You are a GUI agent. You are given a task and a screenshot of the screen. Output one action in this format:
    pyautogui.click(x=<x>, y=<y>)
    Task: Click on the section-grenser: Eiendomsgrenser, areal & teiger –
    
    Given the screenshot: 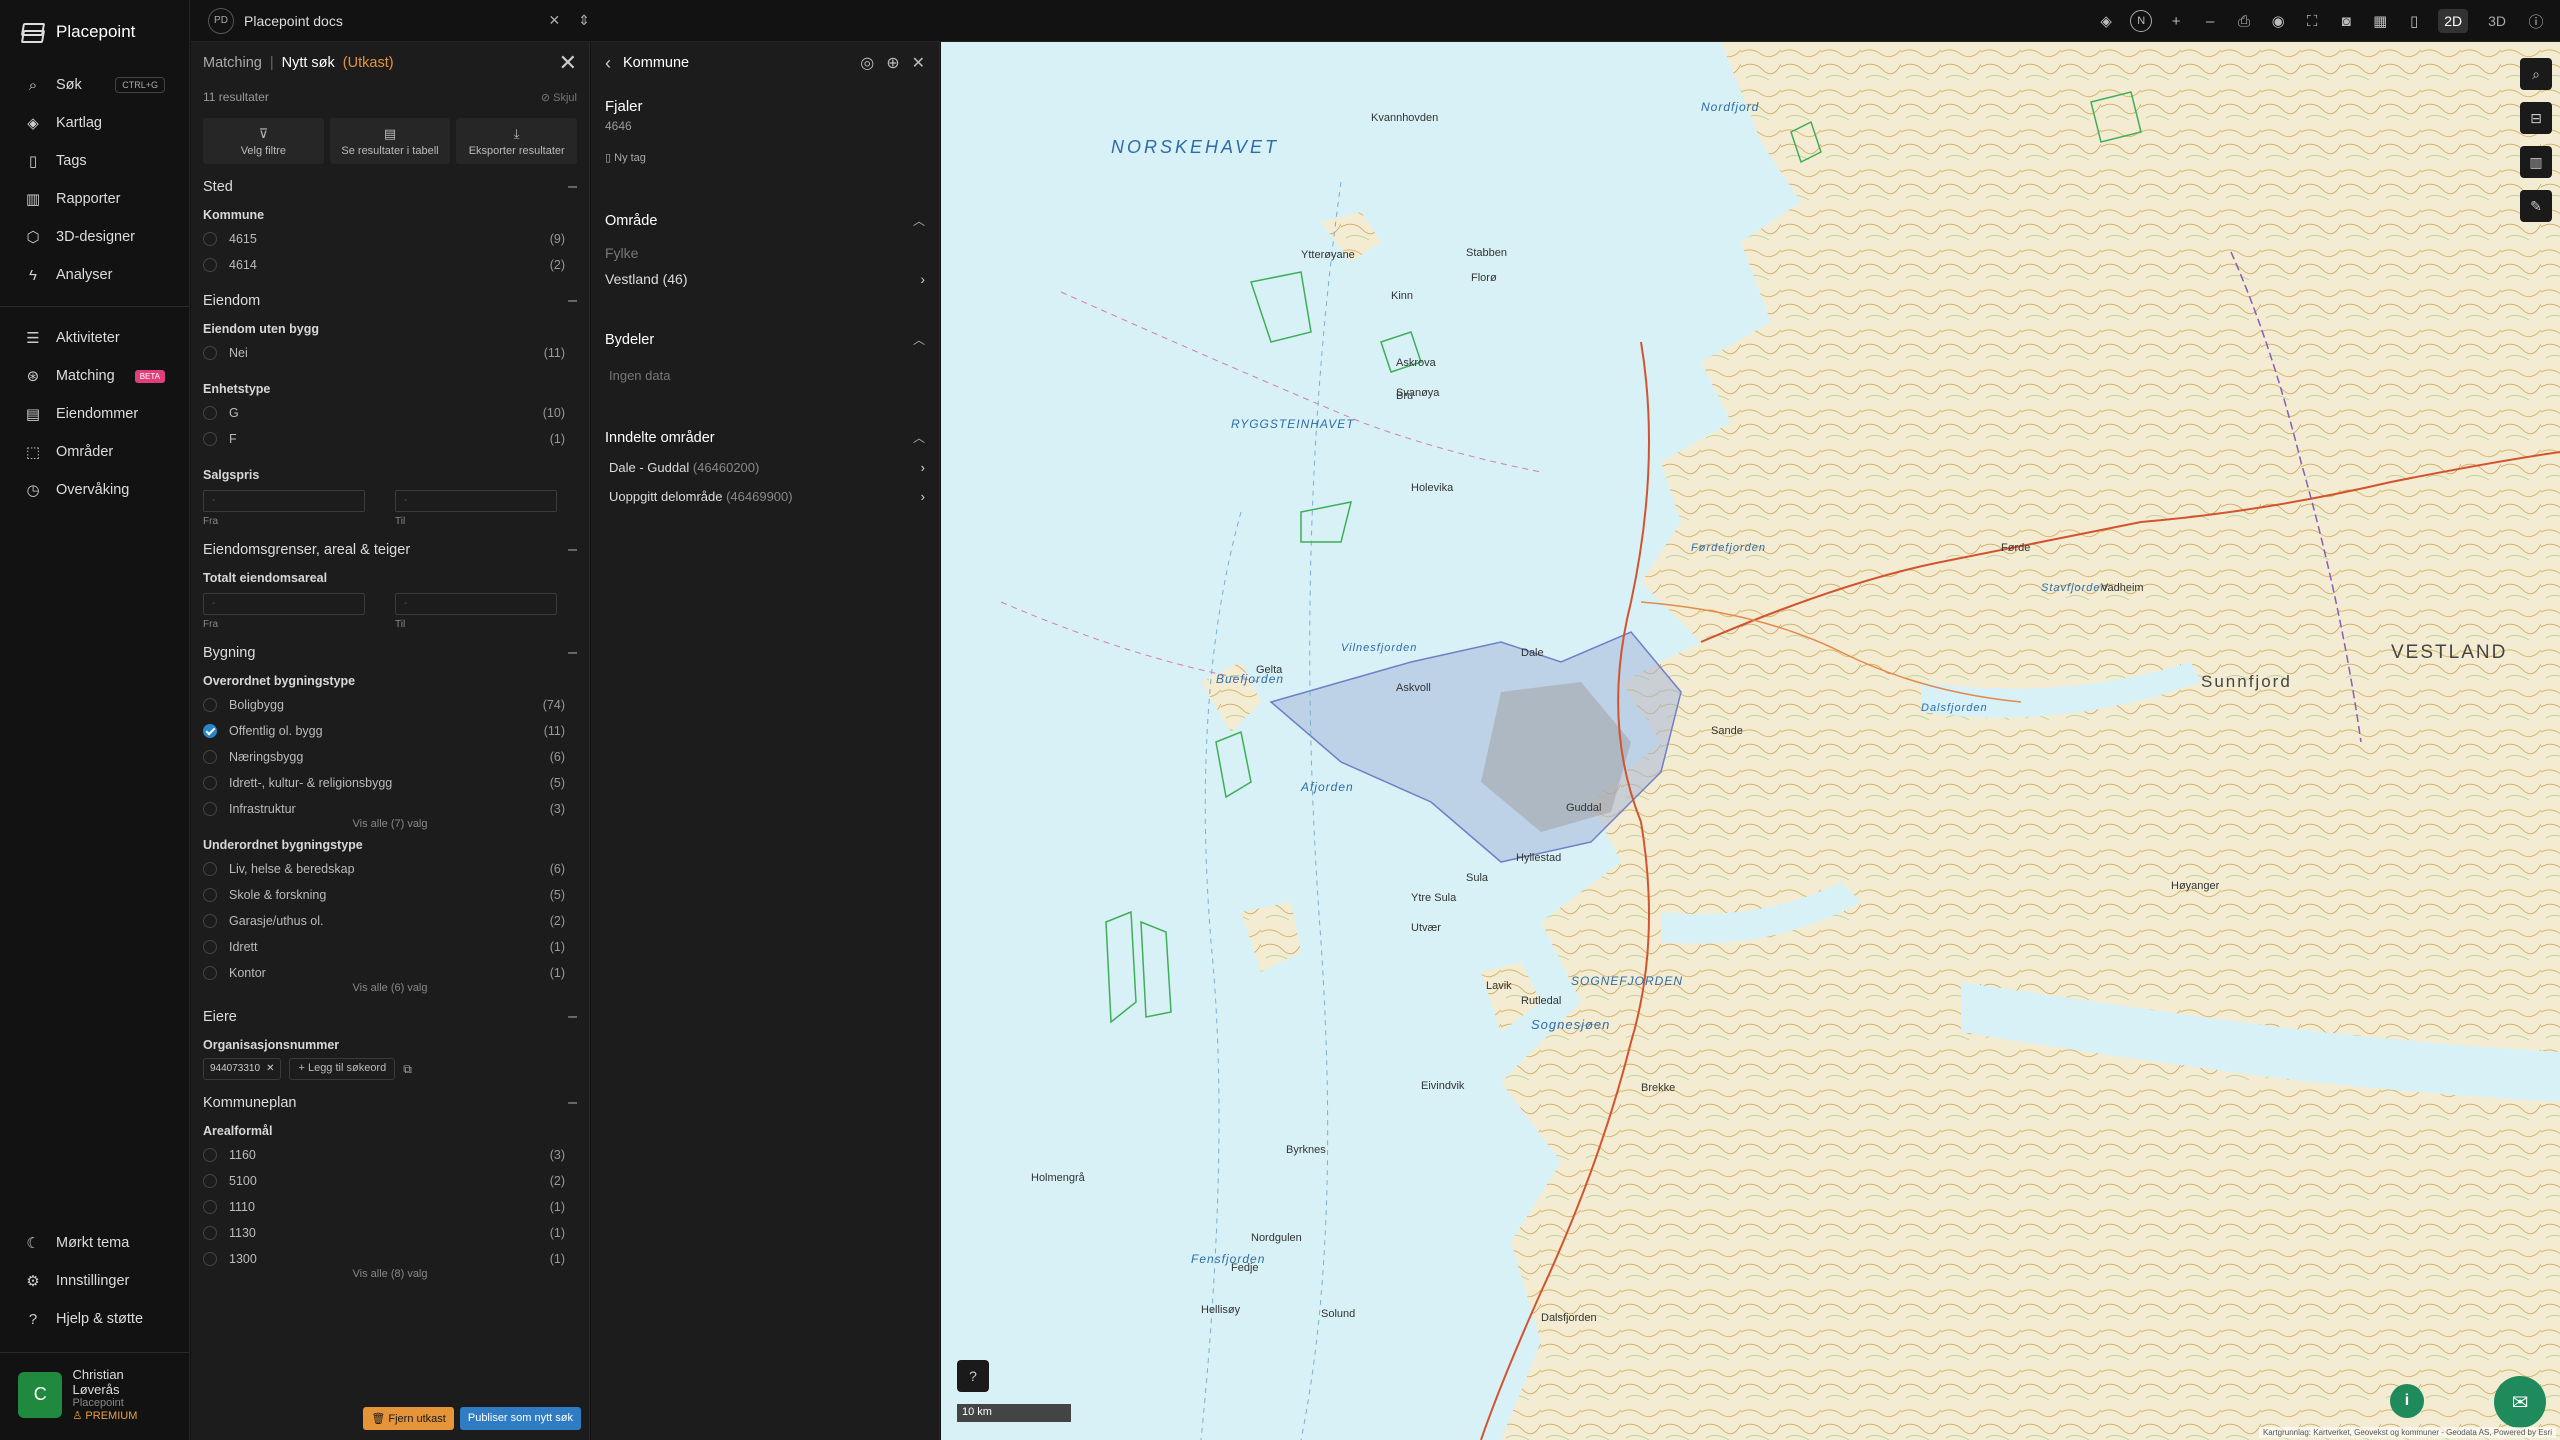 What is the action you would take?
    pyautogui.click(x=390, y=550)
    